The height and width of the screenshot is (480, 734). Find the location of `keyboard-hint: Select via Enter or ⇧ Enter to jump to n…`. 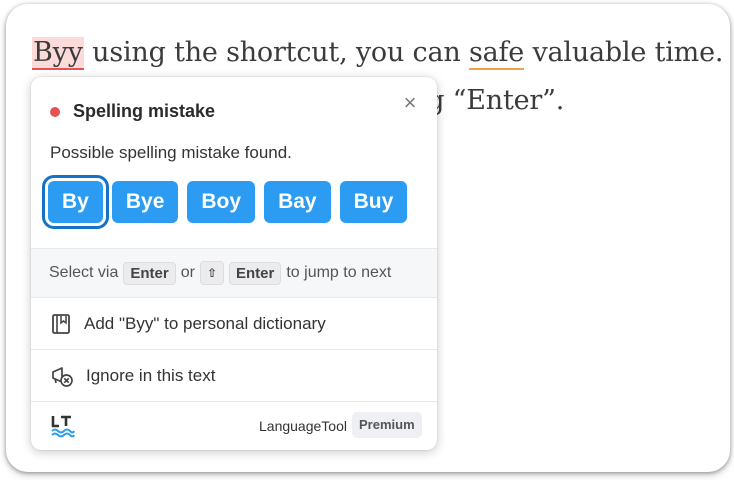

keyboard-hint: Select via Enter or ⇧ Enter to jump to n… is located at coordinates (234, 273).